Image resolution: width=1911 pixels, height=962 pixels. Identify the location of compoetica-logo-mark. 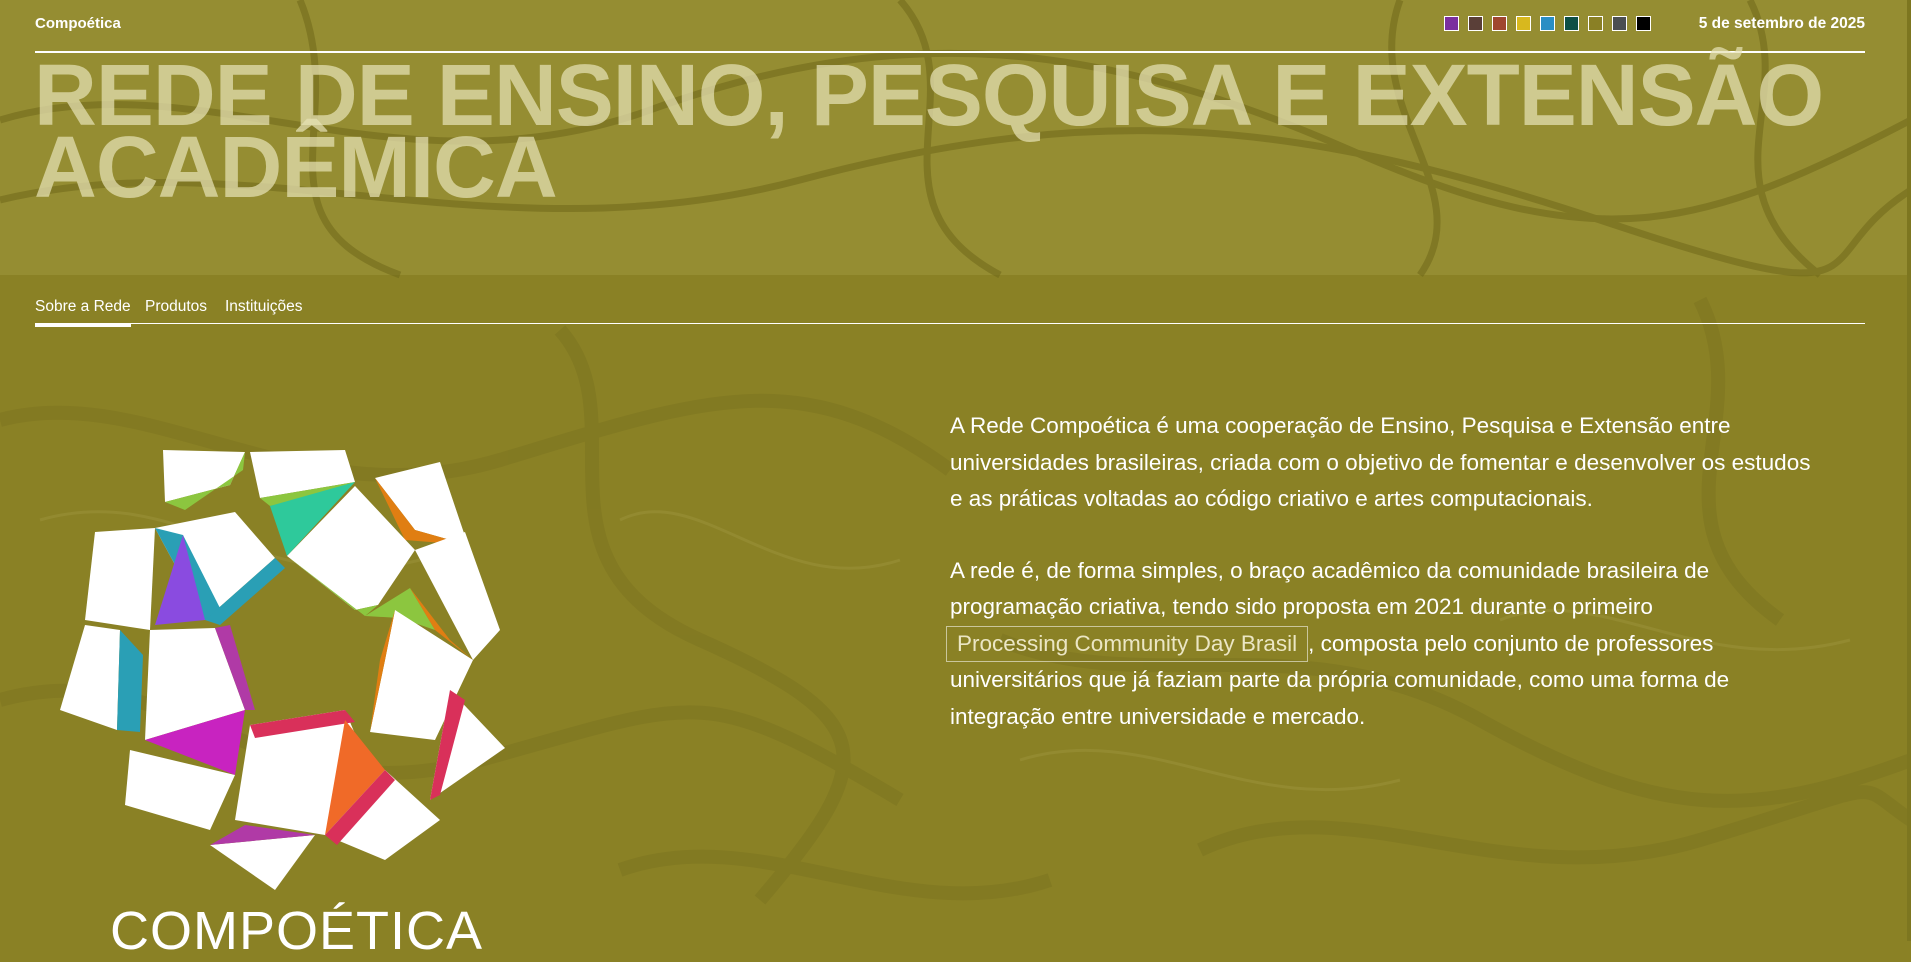
(282, 670).